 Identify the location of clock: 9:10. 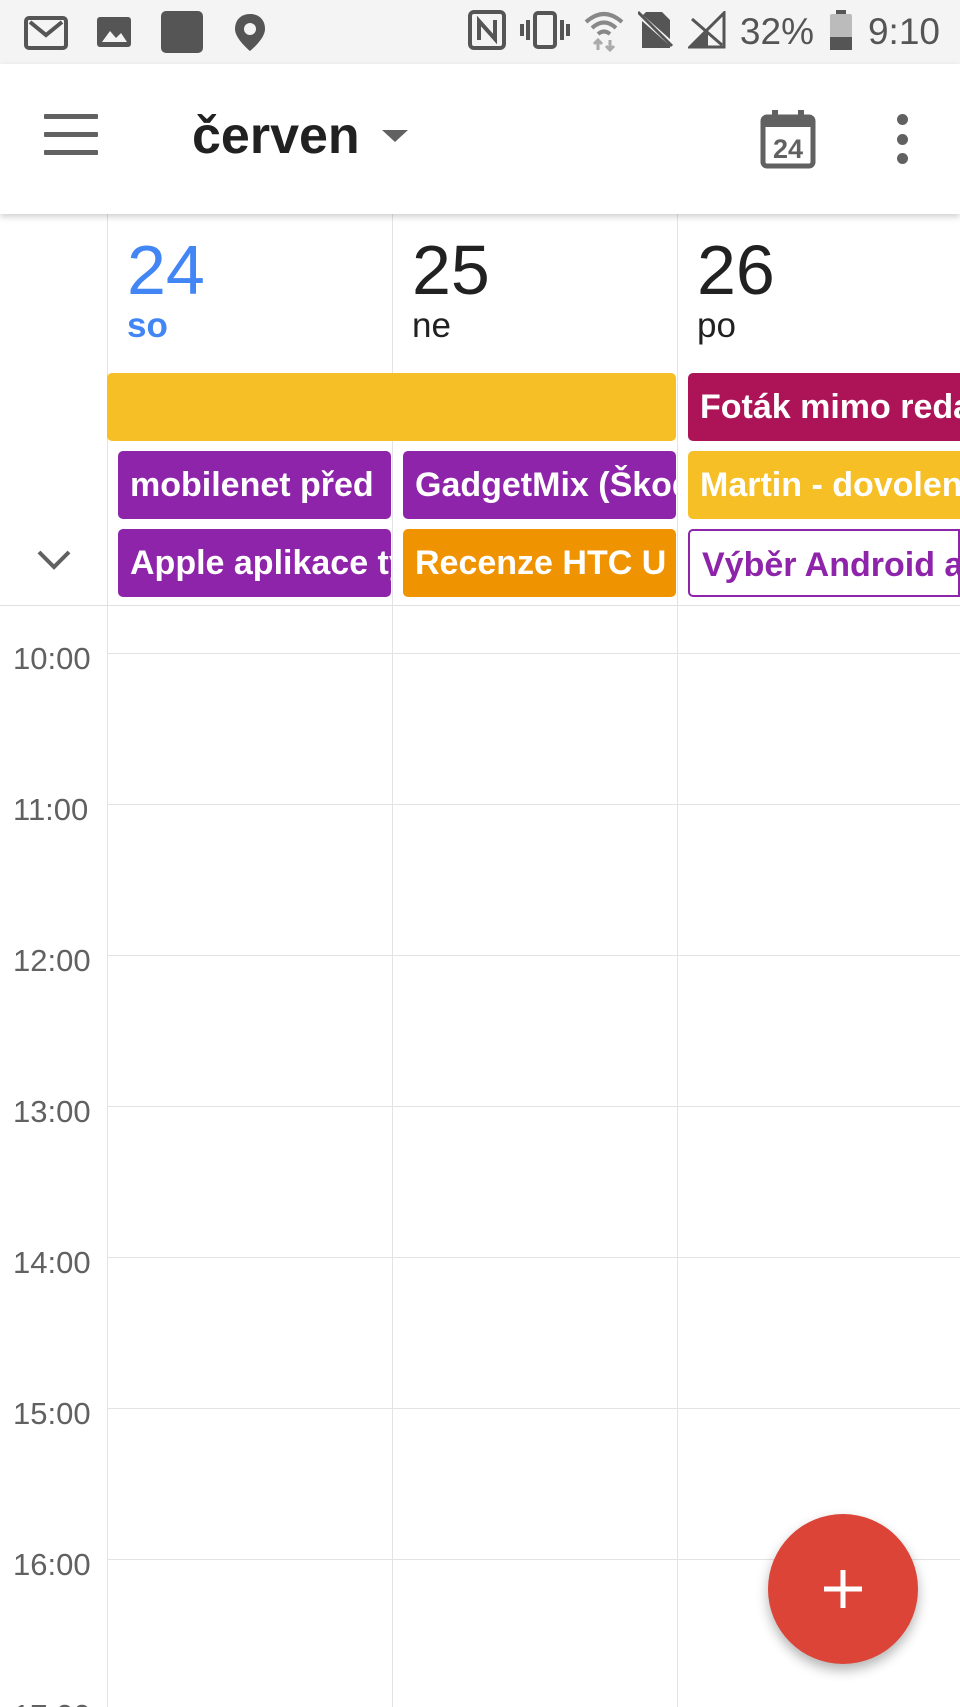
(903, 31).